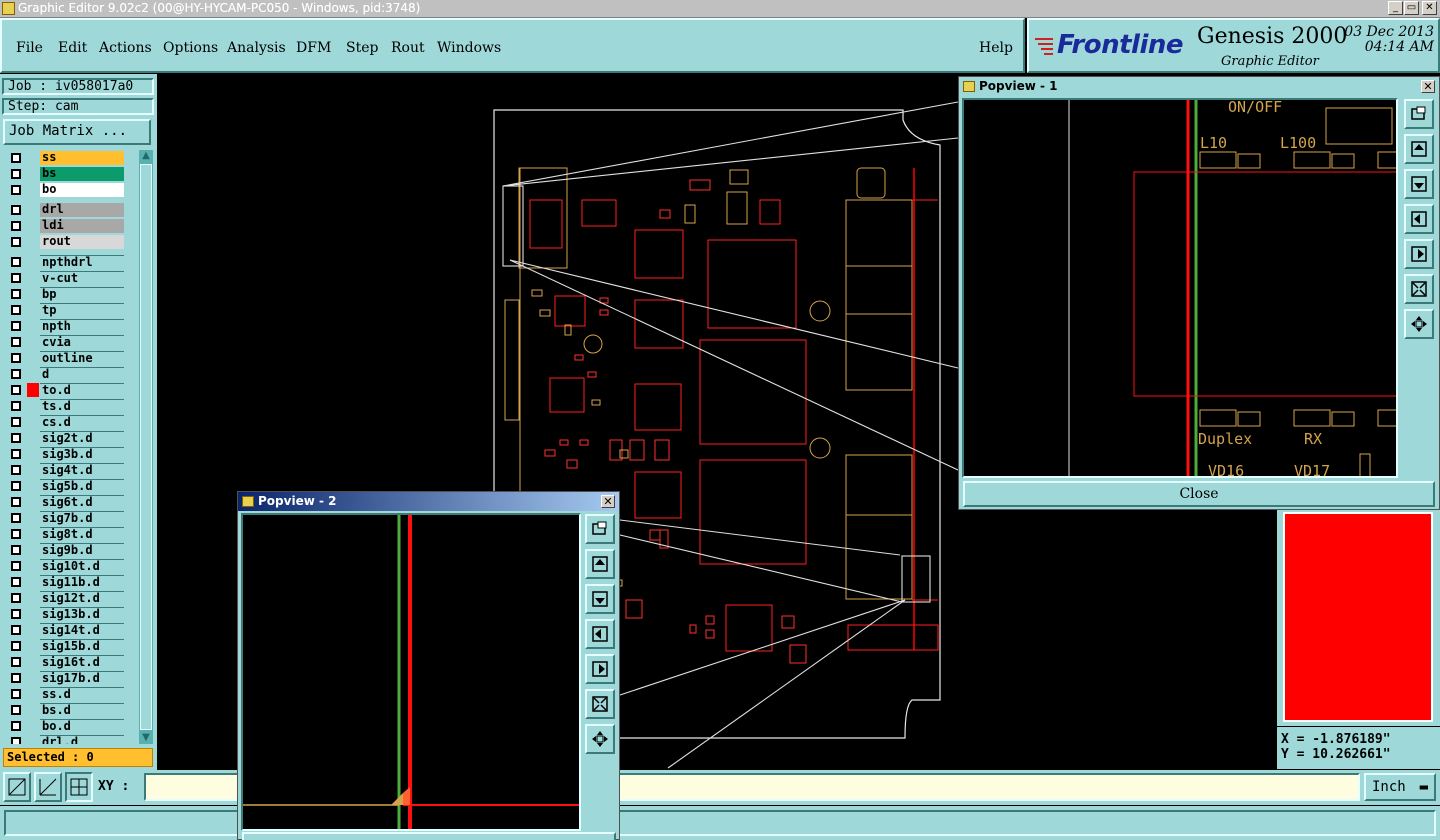 The width and height of the screenshot is (1440, 840). Describe the element at coordinates (1411, 8) in the screenshot. I see `maximize-button: ▭` at that location.